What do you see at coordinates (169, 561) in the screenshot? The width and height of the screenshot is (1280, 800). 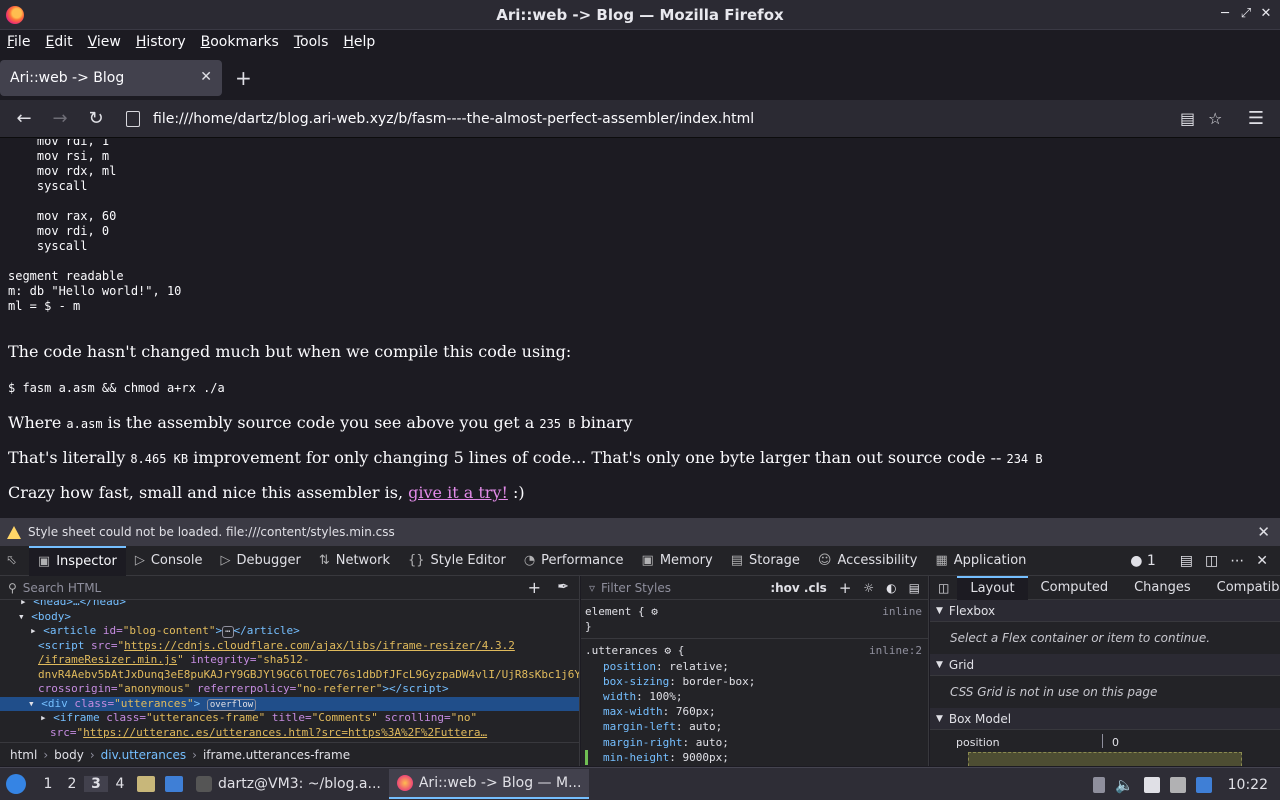 I see `tab-console: ▷ Console` at bounding box center [169, 561].